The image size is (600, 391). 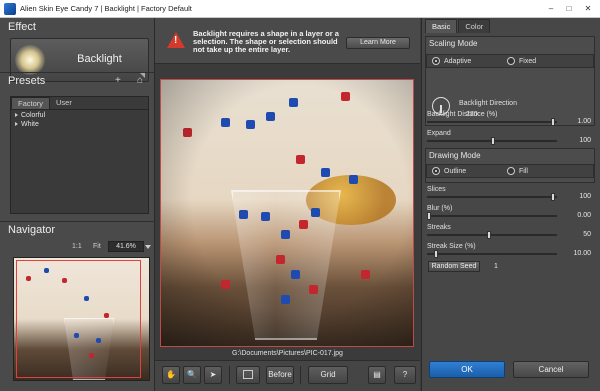 What do you see at coordinates (192, 375) in the screenshot?
I see `zoom-tool-icon: 🔍` at bounding box center [192, 375].